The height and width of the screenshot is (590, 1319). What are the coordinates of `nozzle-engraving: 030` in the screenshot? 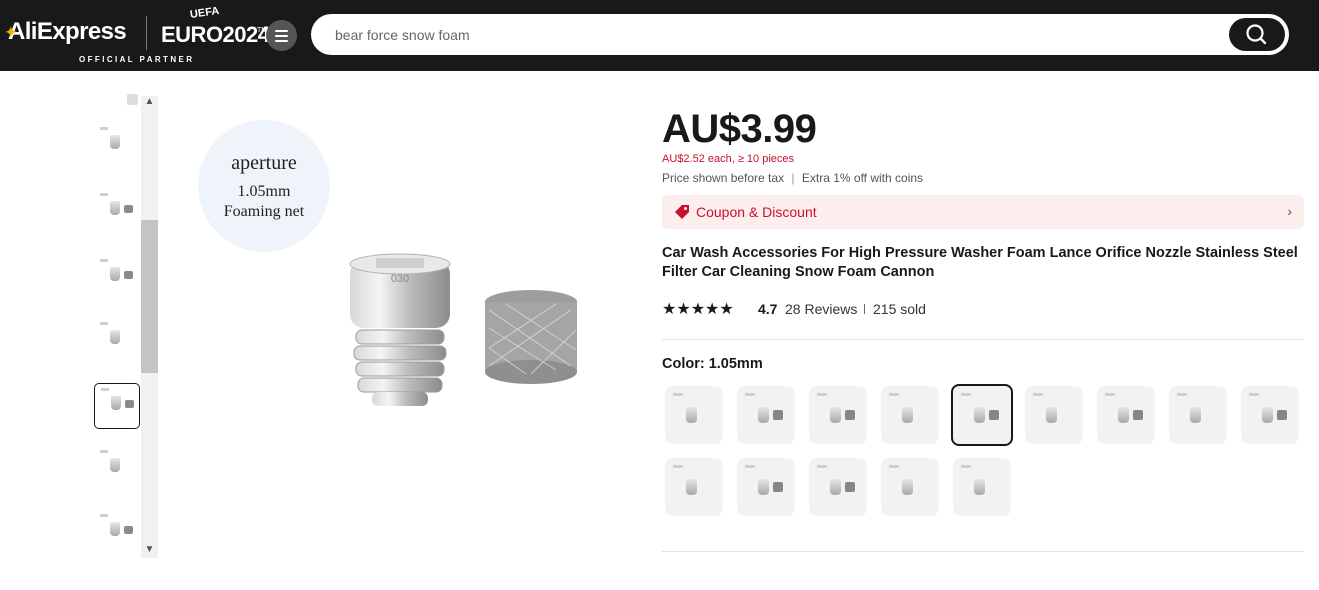 It's located at (400, 279).